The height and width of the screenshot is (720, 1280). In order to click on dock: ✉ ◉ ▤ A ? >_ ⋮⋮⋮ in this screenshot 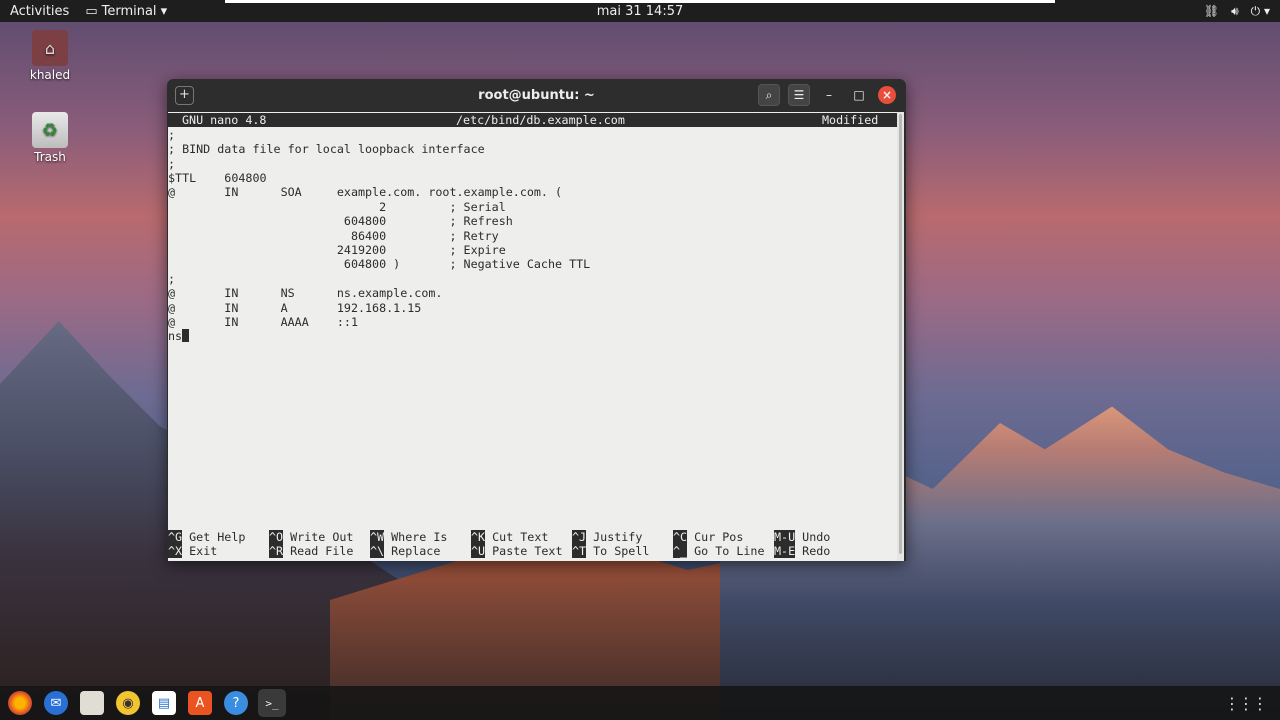, I will do `click(640, 703)`.